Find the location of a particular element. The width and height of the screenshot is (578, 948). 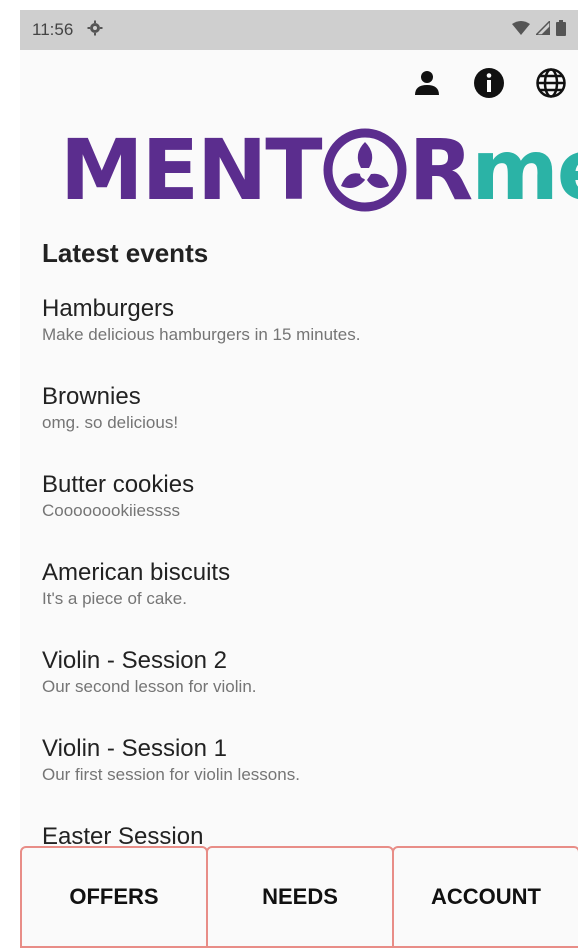

person-icon is located at coordinates (427, 83).